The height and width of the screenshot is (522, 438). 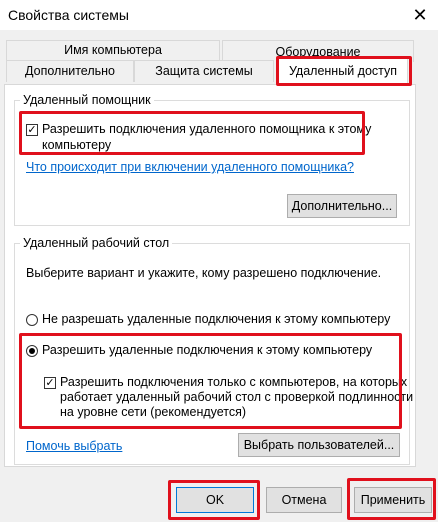 What do you see at coordinates (304, 500) in the screenshot?
I see `cancel-button: Отмена` at bounding box center [304, 500].